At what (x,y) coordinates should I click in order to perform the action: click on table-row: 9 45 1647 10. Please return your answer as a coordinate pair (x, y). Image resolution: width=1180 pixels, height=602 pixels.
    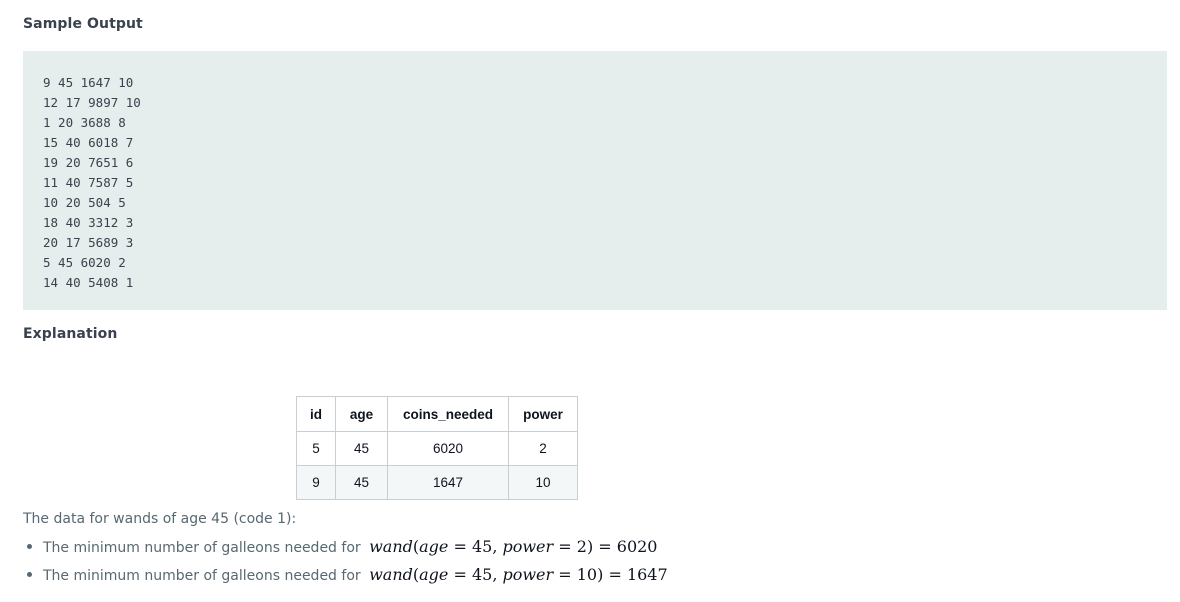
    Looking at the image, I should click on (437, 482).